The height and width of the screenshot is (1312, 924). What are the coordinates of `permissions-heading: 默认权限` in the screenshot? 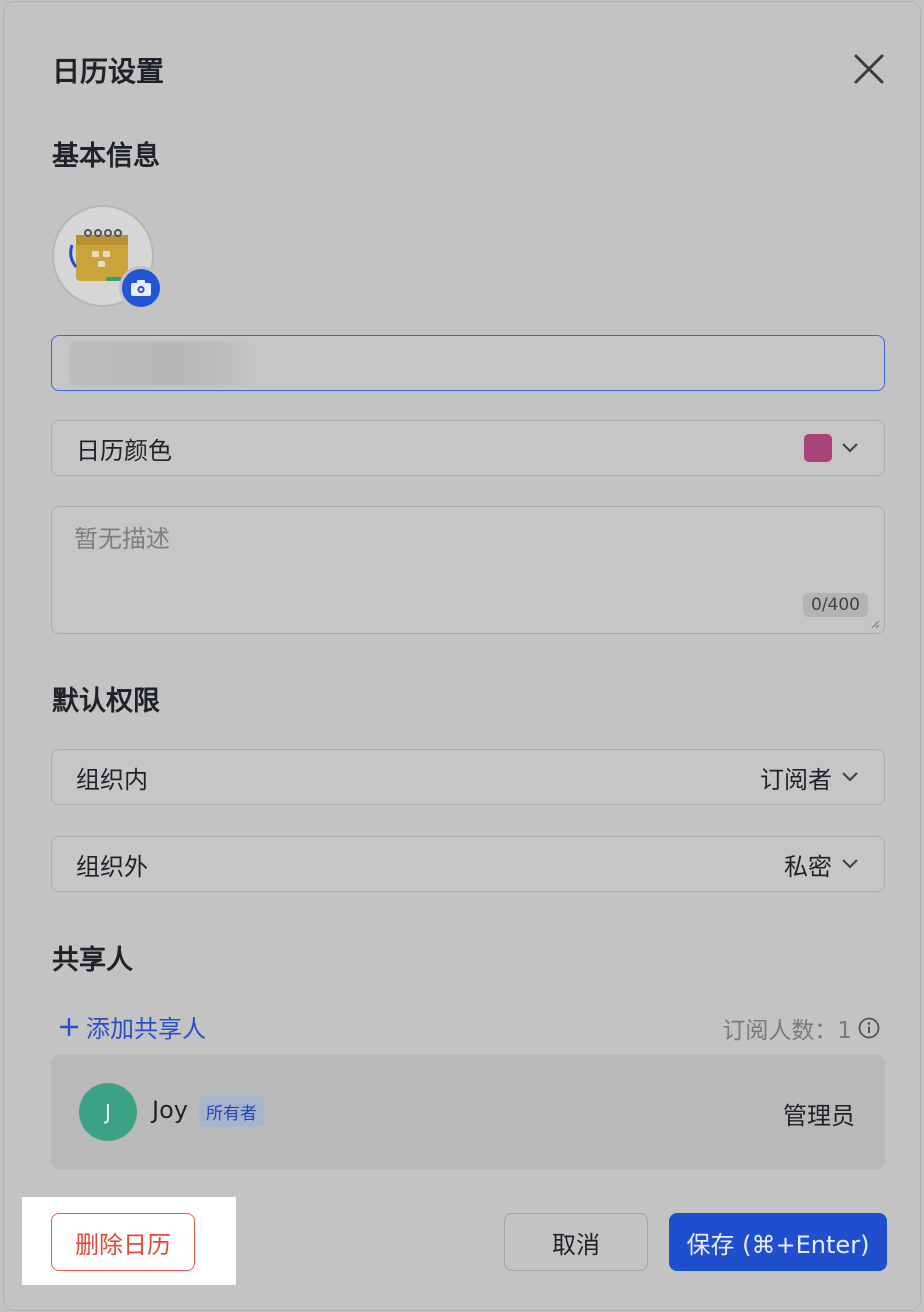 It's located at (106, 701).